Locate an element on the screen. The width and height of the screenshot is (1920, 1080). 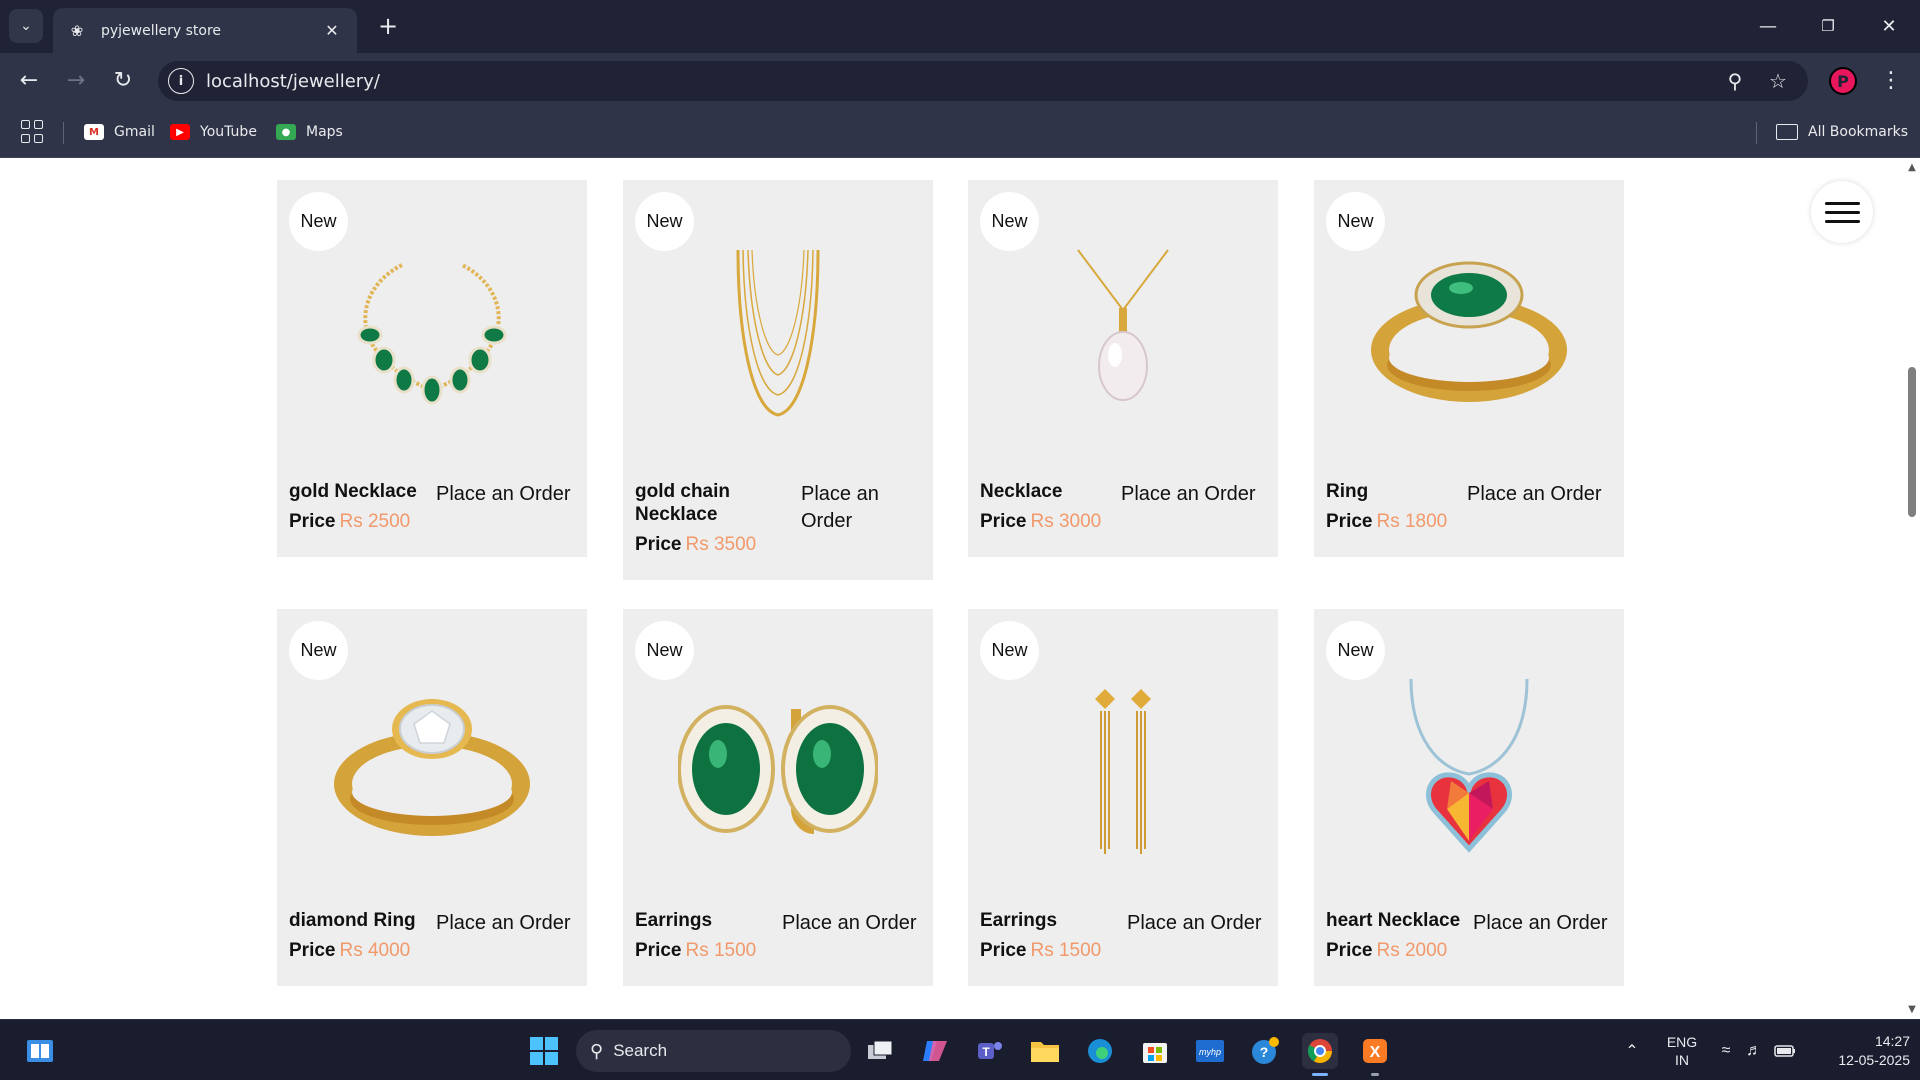
price-value: Rs 2000 is located at coordinates (1412, 950).